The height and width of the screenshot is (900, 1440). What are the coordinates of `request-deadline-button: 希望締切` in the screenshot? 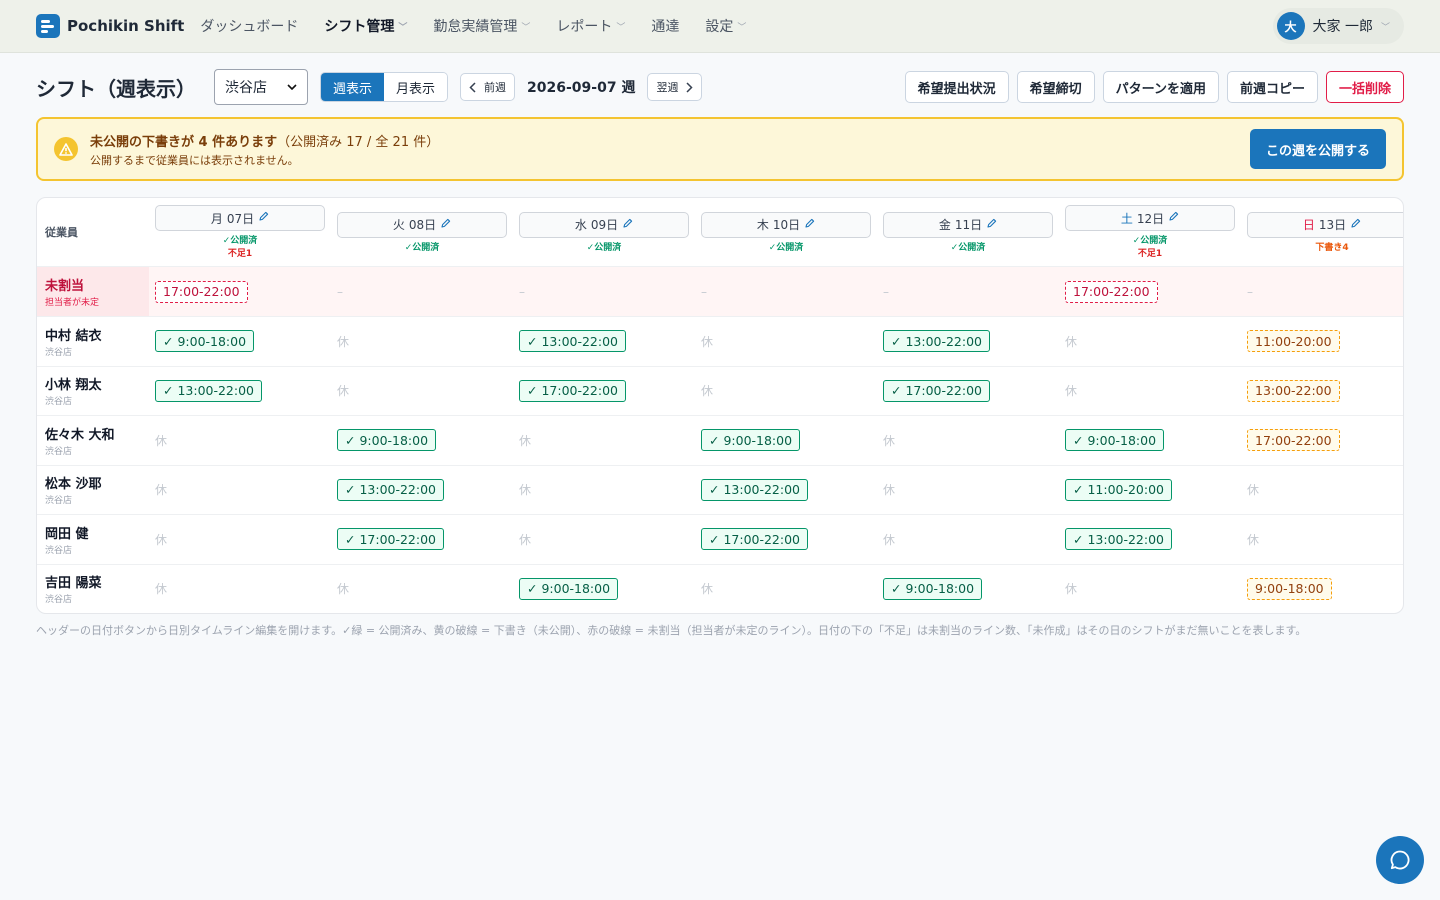 It's located at (1055, 87).